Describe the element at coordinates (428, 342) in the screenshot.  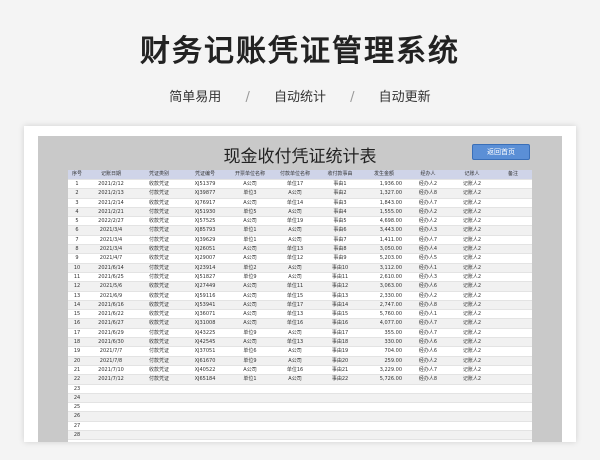
I see `table-cell: 经办人6` at that location.